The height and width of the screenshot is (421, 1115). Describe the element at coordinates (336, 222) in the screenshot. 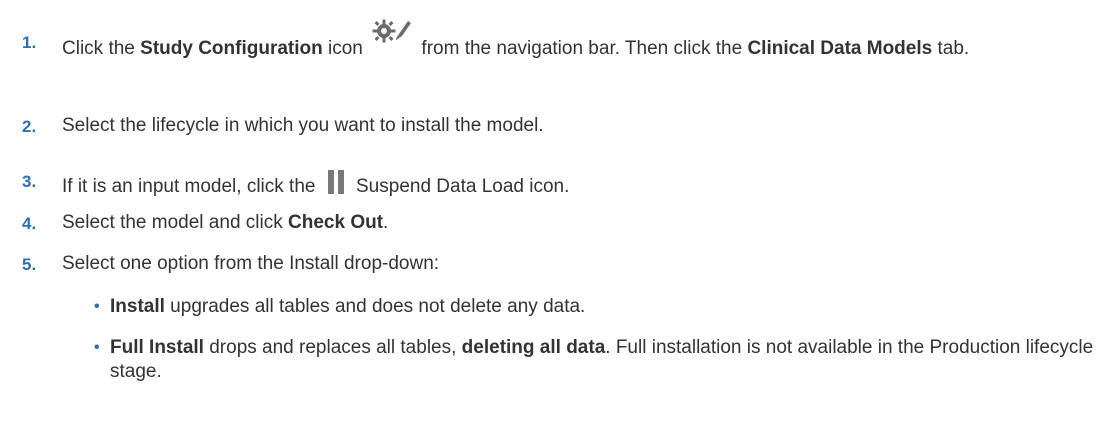

I see `ui-term-check-out: Check Out` at that location.